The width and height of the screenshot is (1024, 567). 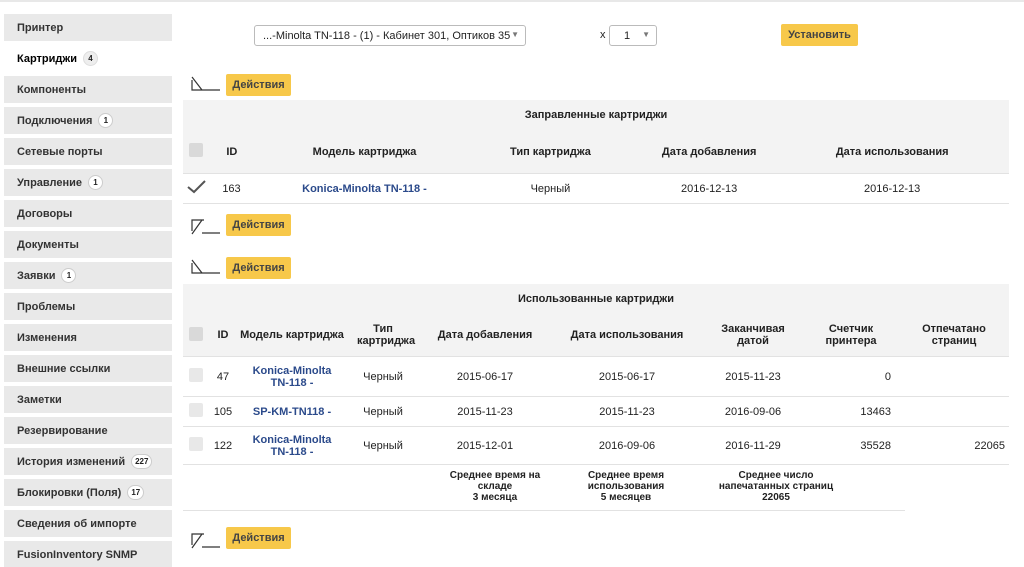 I want to click on date-ended: 2016-09-06, so click(x=753, y=411).